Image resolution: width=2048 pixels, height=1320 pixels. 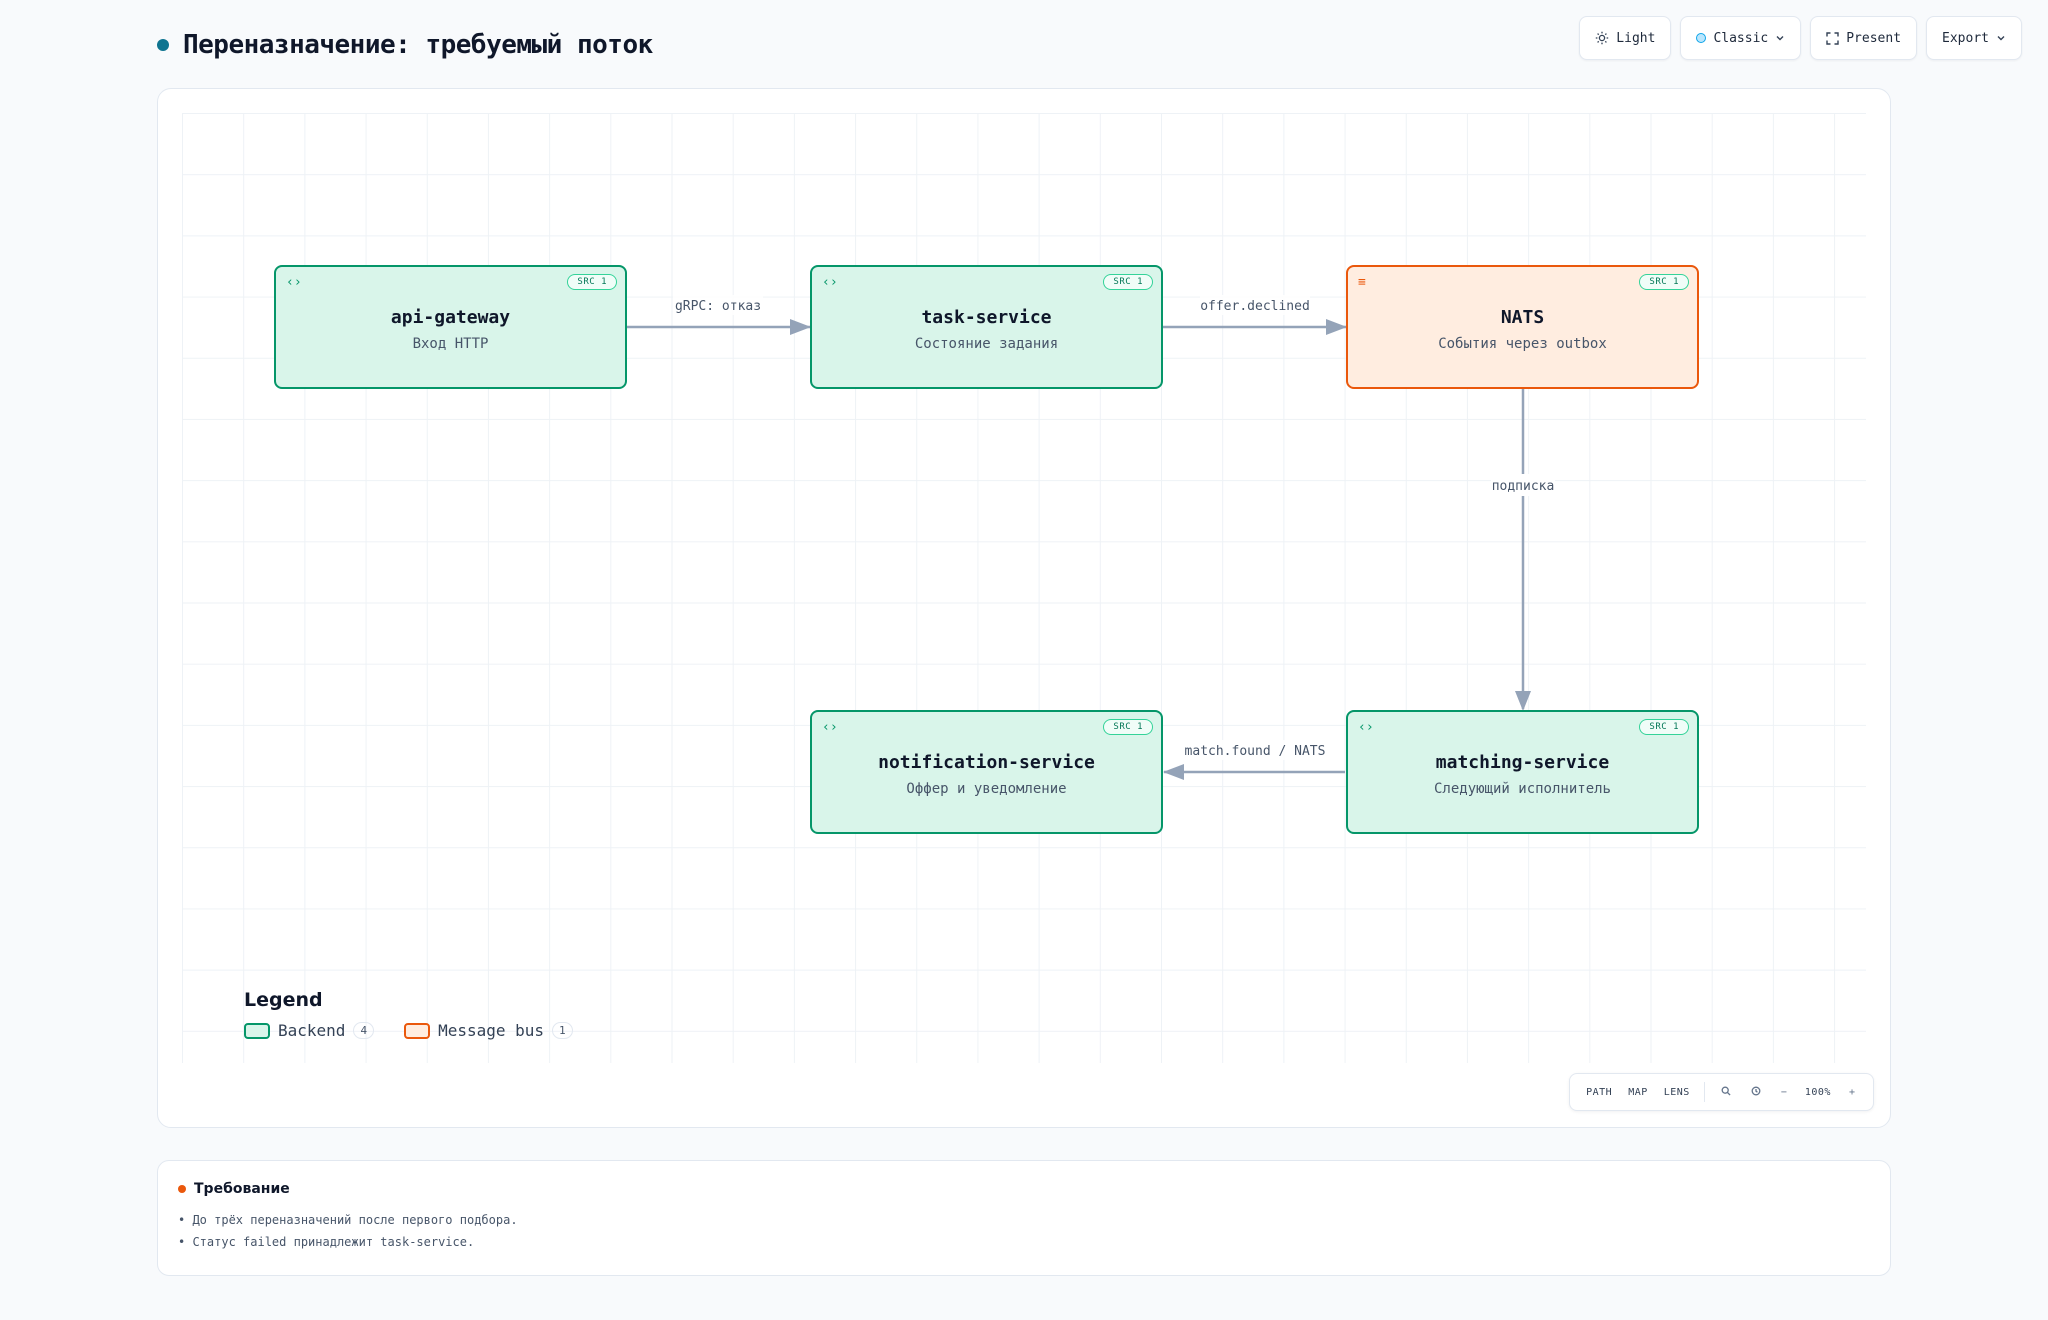 I want to click on export-button-label: Export, so click(x=1965, y=38).